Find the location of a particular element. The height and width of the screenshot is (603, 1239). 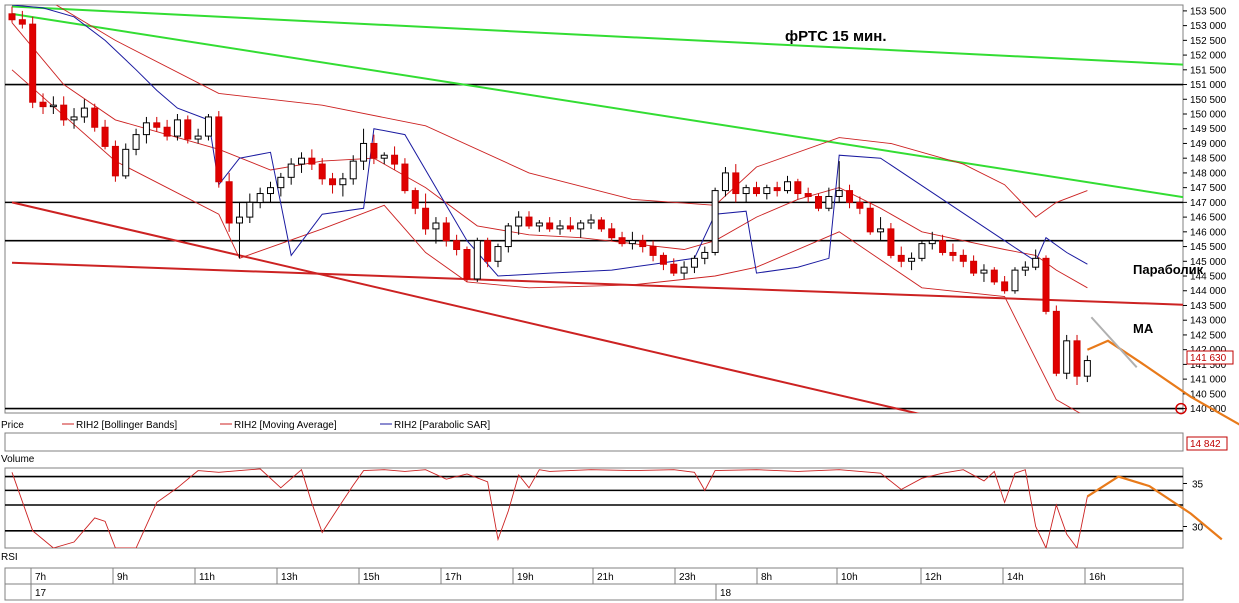

price-tick-label: 150 500 is located at coordinates (1208, 100).